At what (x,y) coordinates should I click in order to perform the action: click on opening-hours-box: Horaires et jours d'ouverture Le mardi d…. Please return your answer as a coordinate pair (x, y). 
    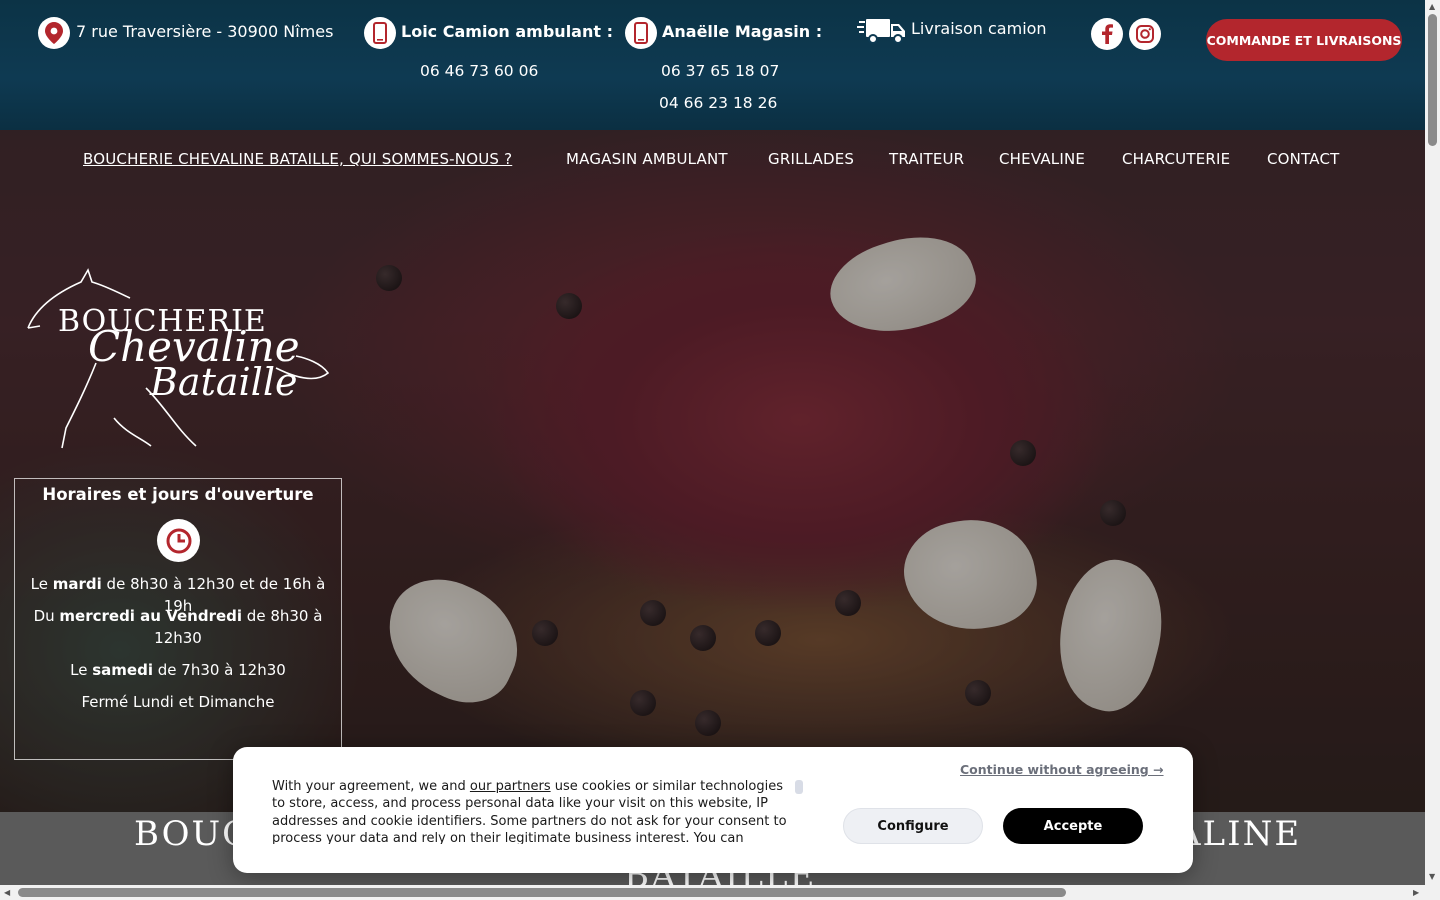
    Looking at the image, I should click on (178, 619).